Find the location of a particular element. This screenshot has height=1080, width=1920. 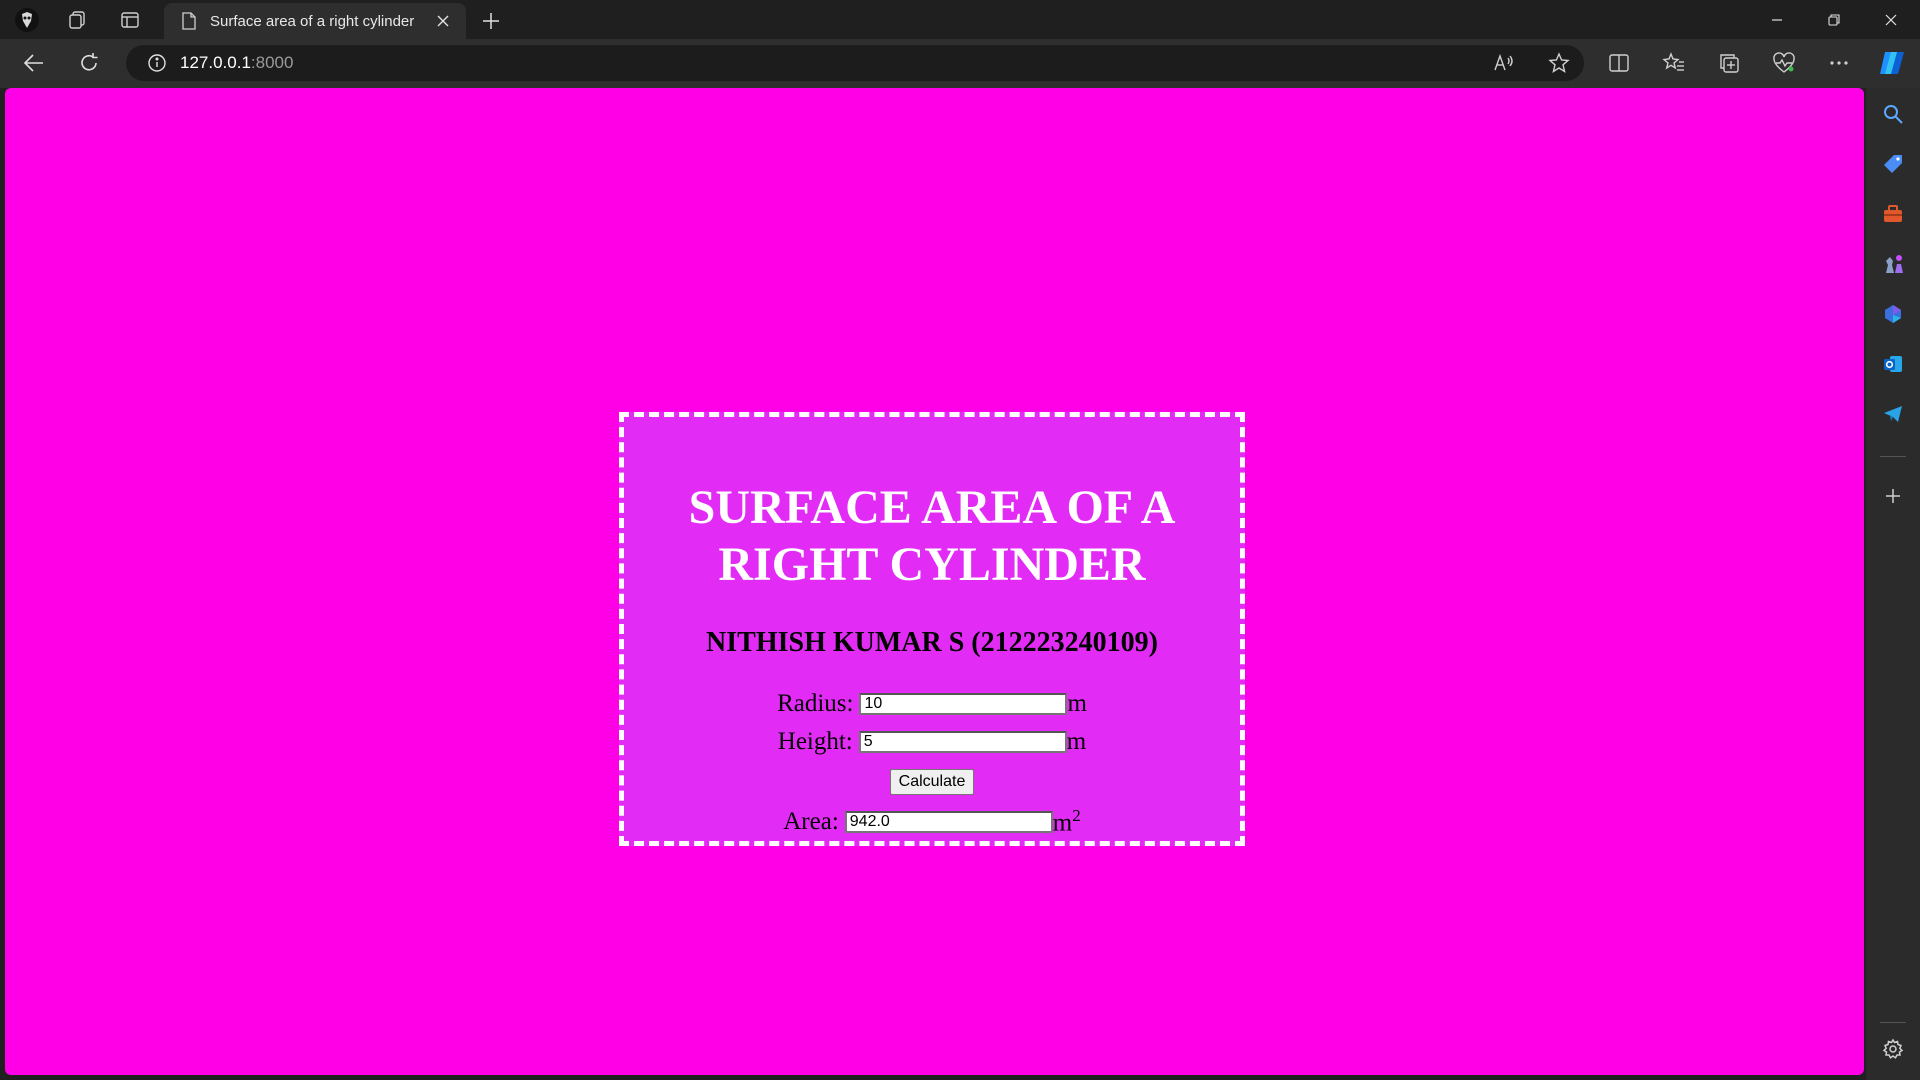

radius-input is located at coordinates (963, 704).